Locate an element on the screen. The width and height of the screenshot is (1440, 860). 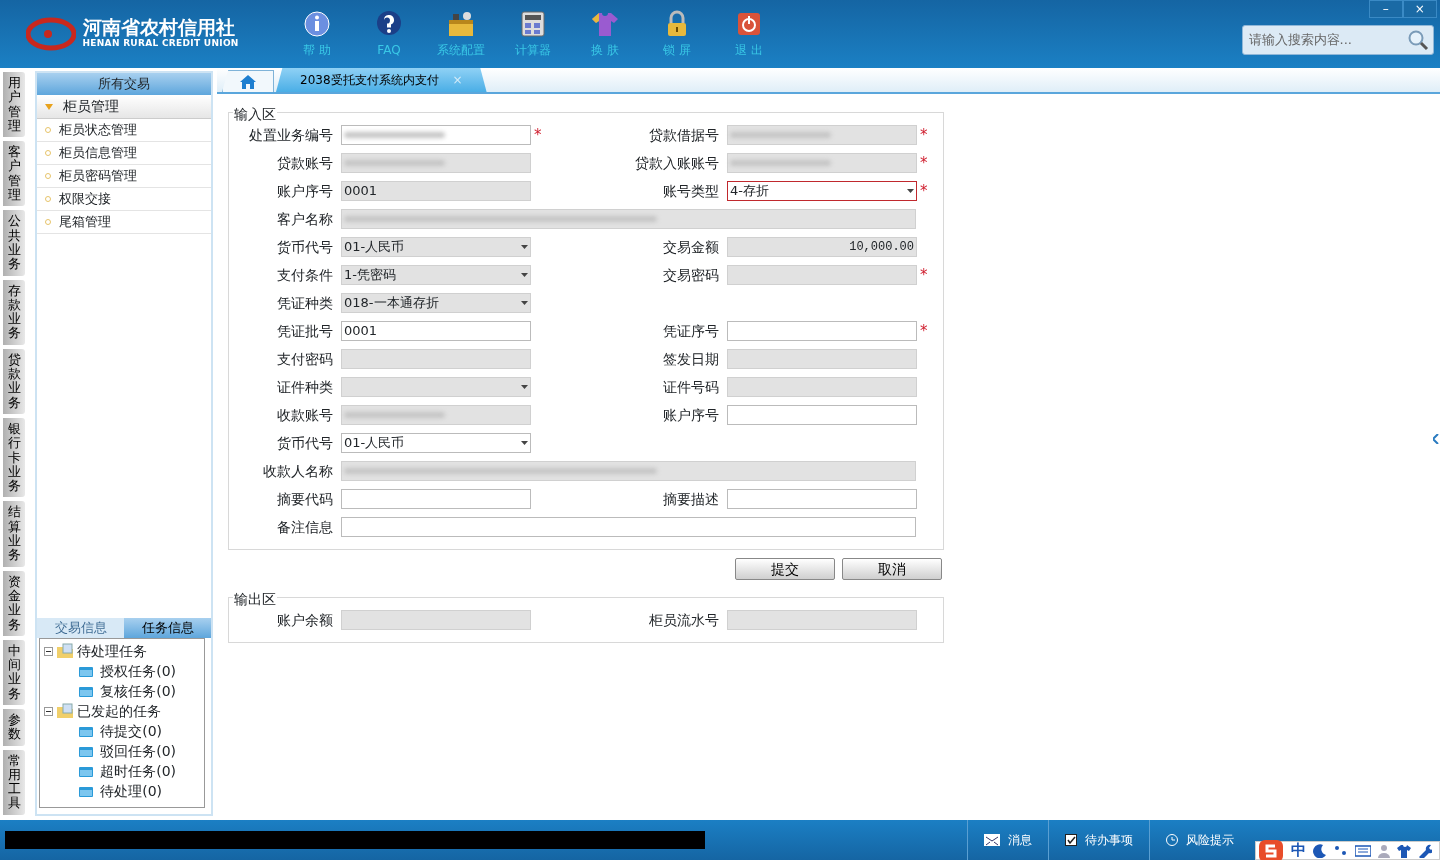
side-tab: 公共业务 is located at coordinates (14, 243).